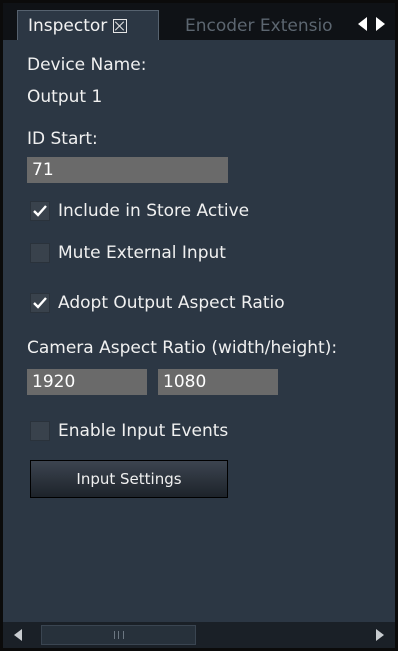 This screenshot has height=651, width=398. Describe the element at coordinates (68, 25) in the screenshot. I see `tab-inspector-label: Inspector` at that location.